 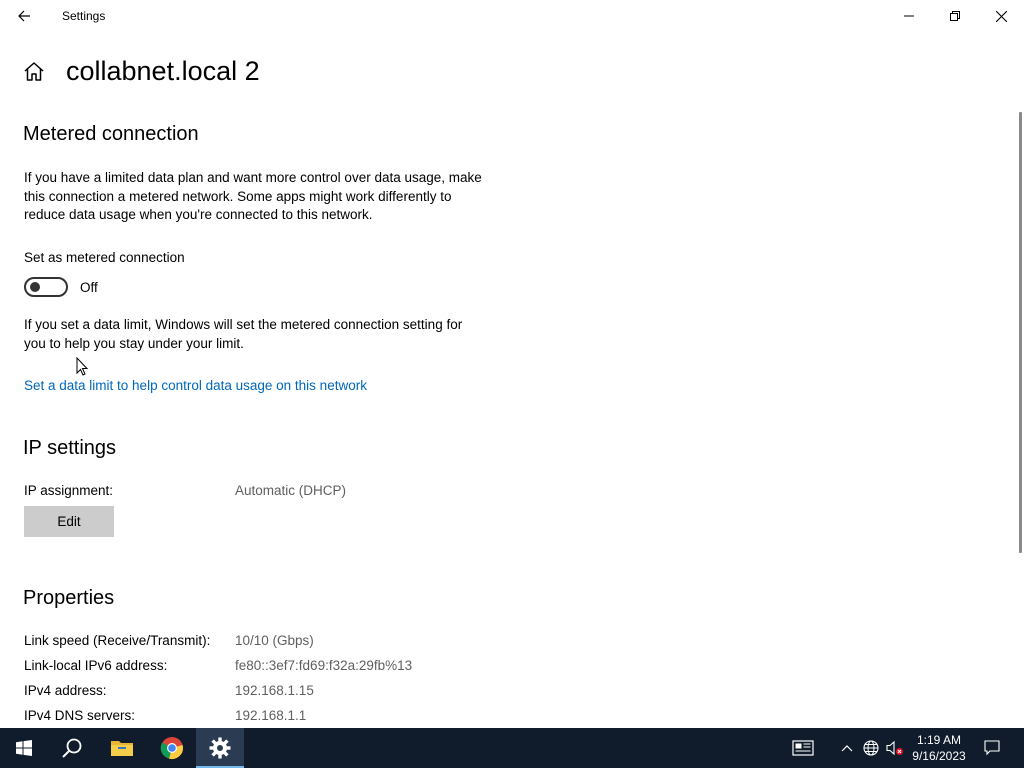 What do you see at coordinates (46, 287) in the screenshot?
I see `metered-toggle` at bounding box center [46, 287].